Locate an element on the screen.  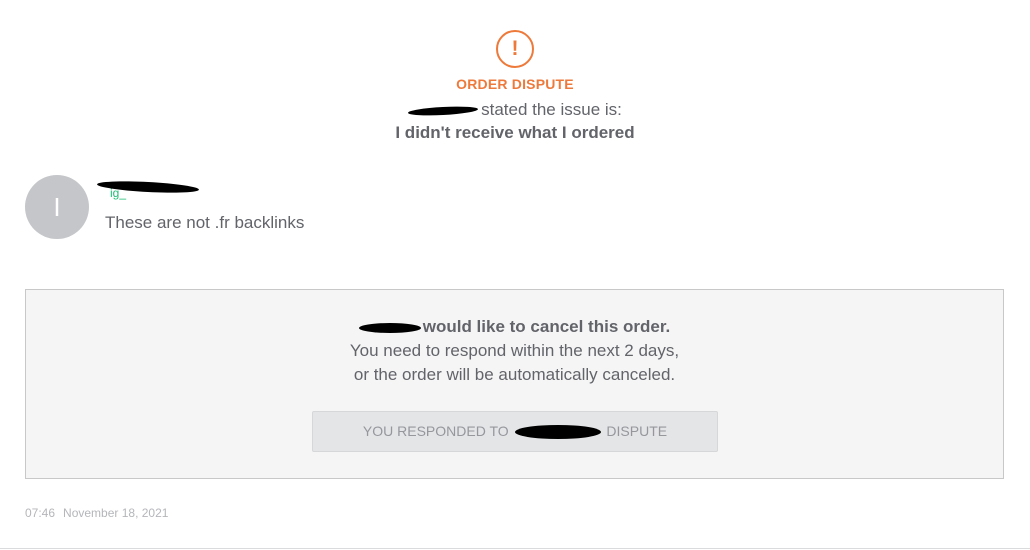
responded-to-dispute-button: YOU RESPONDED TO DISPUTE is located at coordinates (515, 431).